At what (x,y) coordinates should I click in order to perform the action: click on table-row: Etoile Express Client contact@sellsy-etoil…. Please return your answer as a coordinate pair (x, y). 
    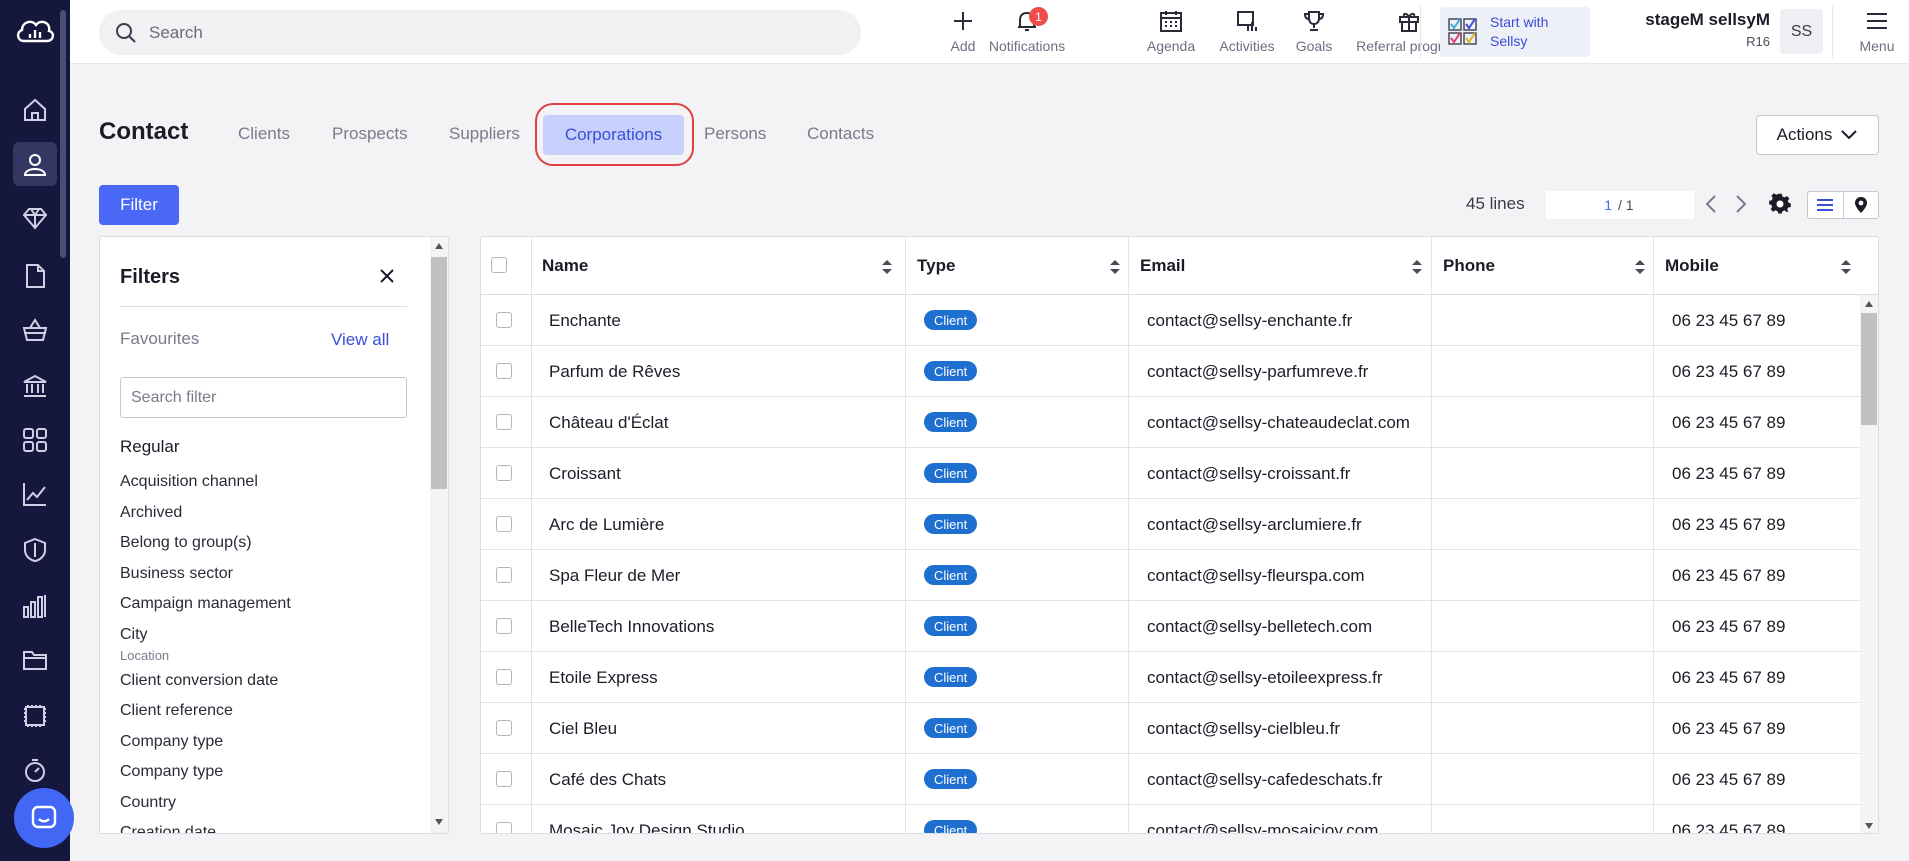
    Looking at the image, I should click on (1171, 677).